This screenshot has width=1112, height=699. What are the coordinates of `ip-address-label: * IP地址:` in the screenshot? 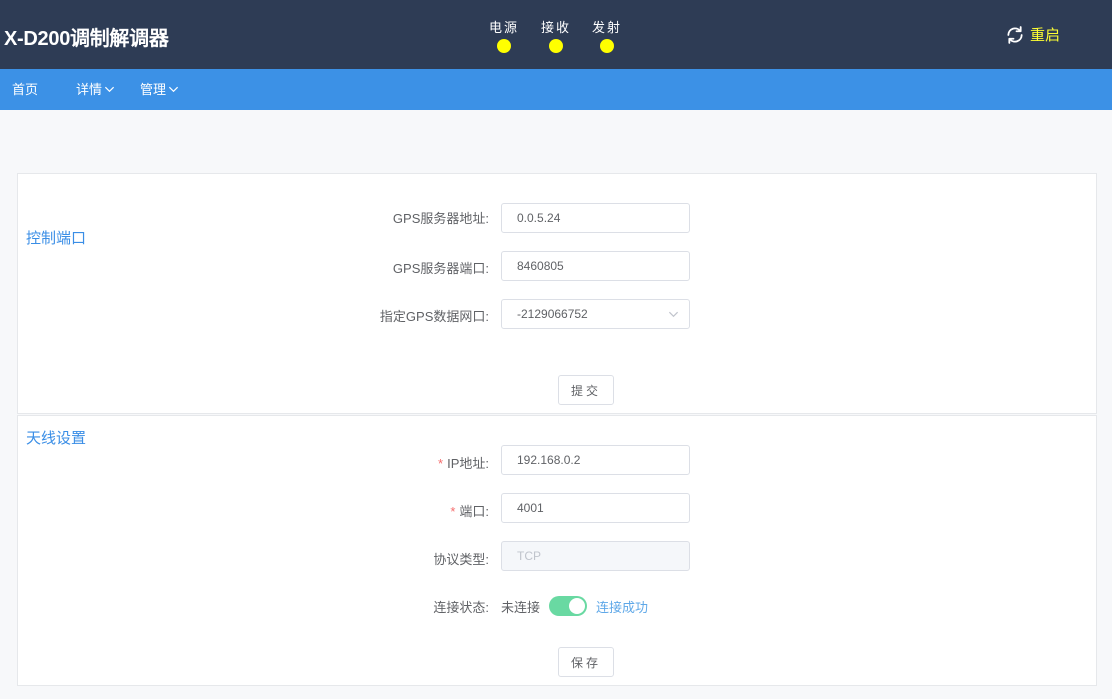 It's located at (463, 462).